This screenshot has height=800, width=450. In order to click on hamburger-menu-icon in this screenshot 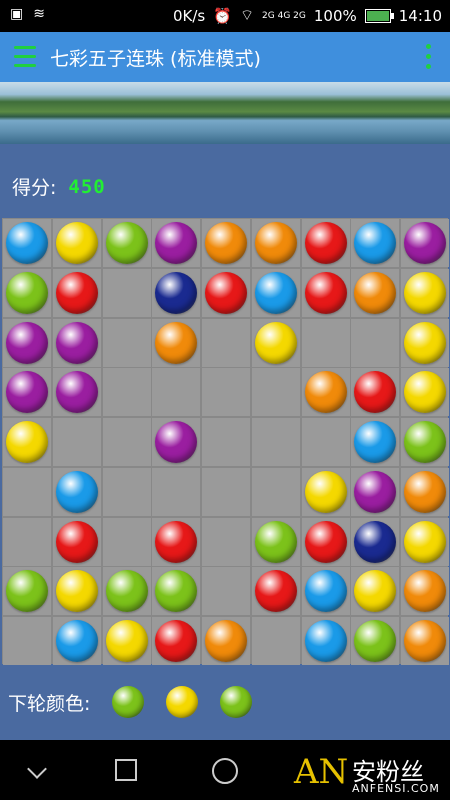, I will do `click(25, 57)`.